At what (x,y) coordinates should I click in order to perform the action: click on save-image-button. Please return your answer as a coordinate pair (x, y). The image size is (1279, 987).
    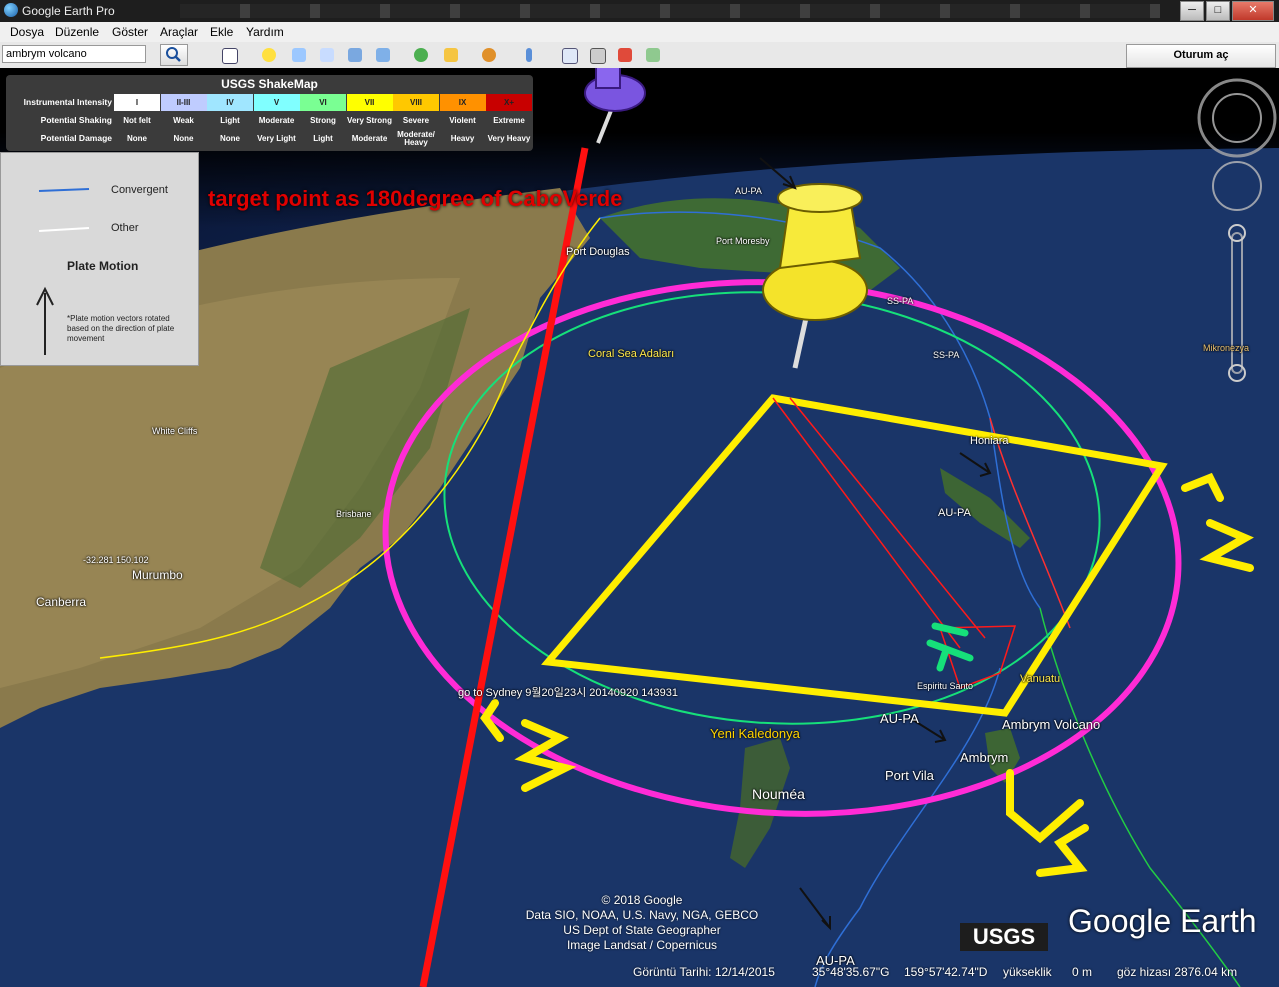
    Looking at the image, I should click on (653, 55).